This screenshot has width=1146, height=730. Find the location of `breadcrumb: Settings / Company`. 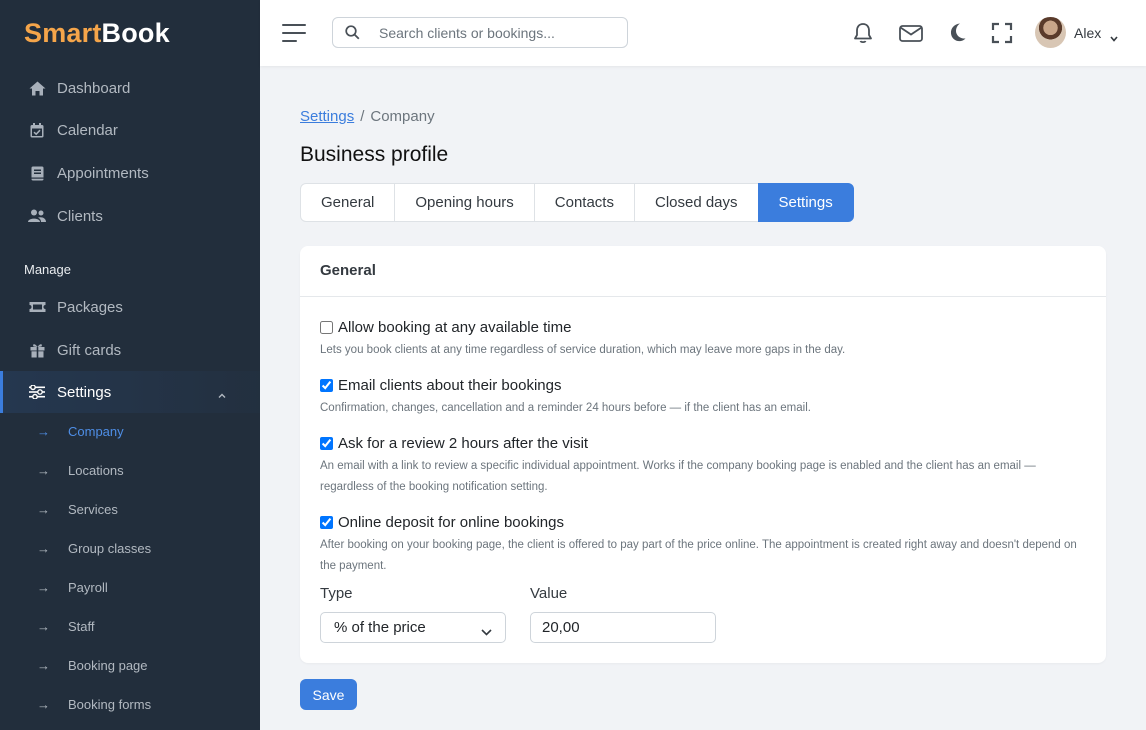

breadcrumb: Settings / Company is located at coordinates (367, 116).